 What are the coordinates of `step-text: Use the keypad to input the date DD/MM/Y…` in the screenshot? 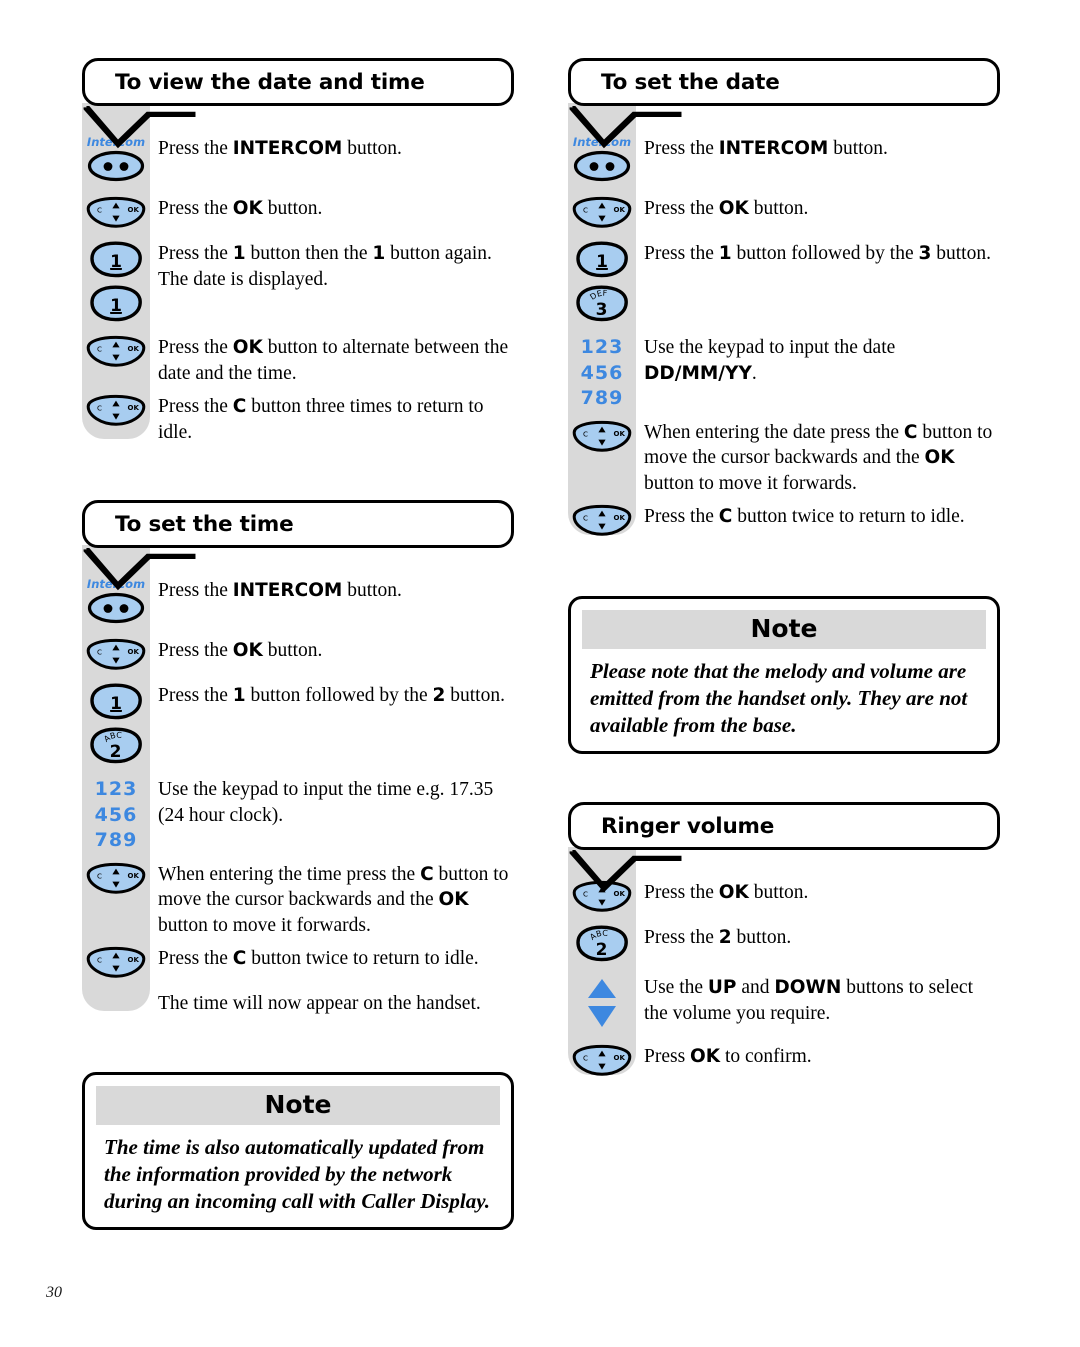 It's located at (770, 360).